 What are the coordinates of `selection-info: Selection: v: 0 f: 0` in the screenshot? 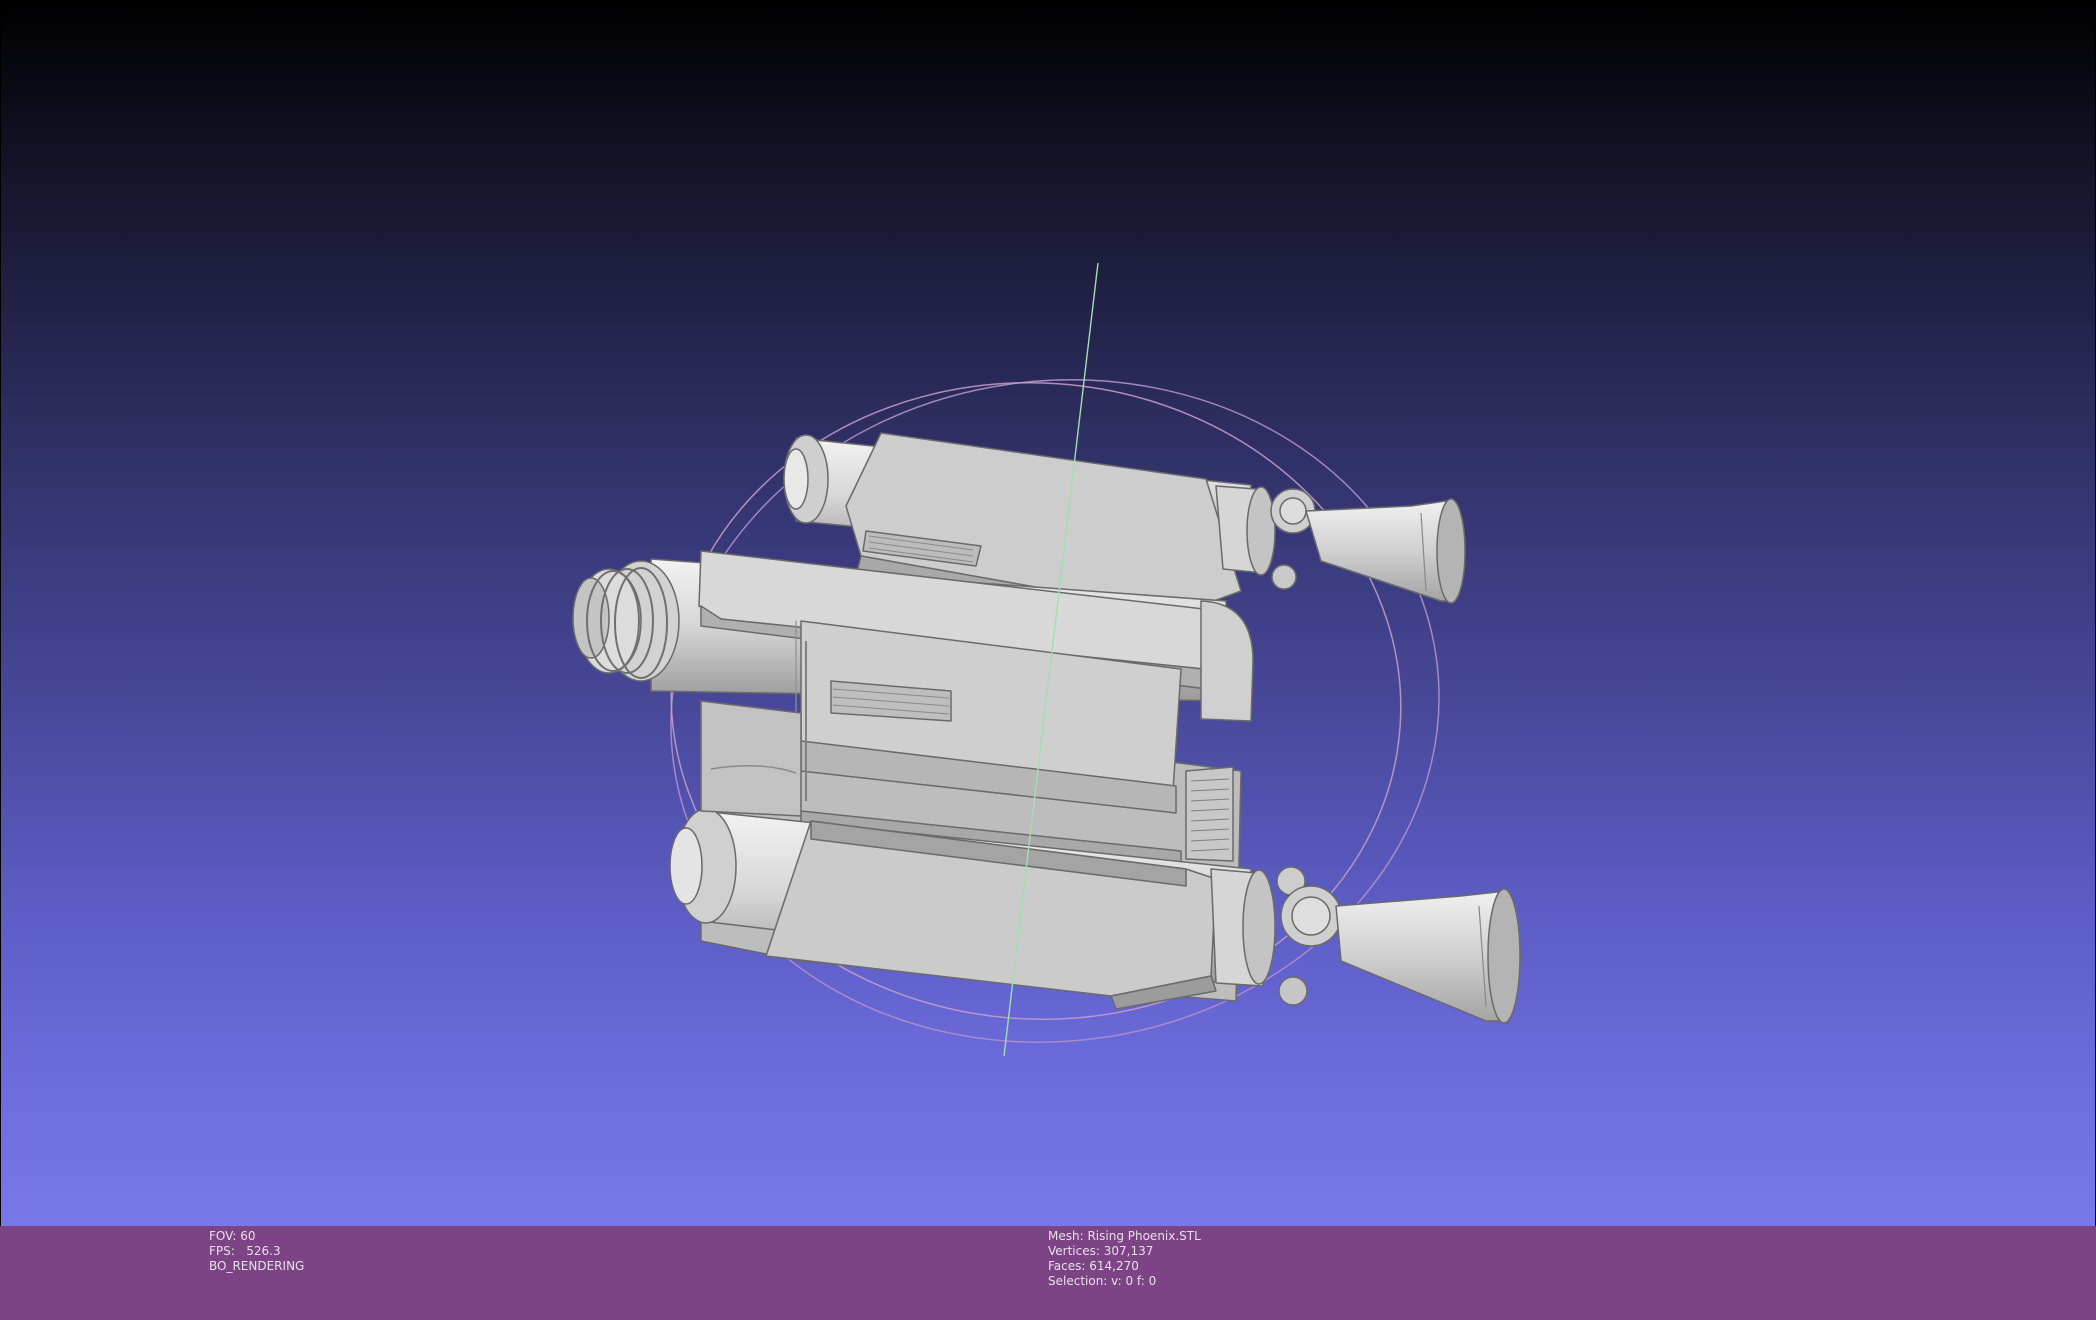 It's located at (1102, 1281).